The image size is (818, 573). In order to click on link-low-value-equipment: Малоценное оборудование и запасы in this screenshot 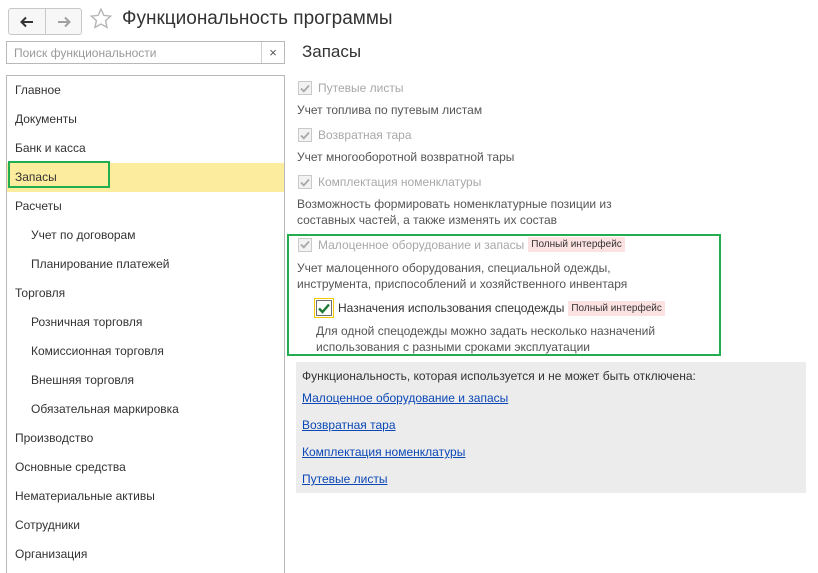, I will do `click(405, 398)`.